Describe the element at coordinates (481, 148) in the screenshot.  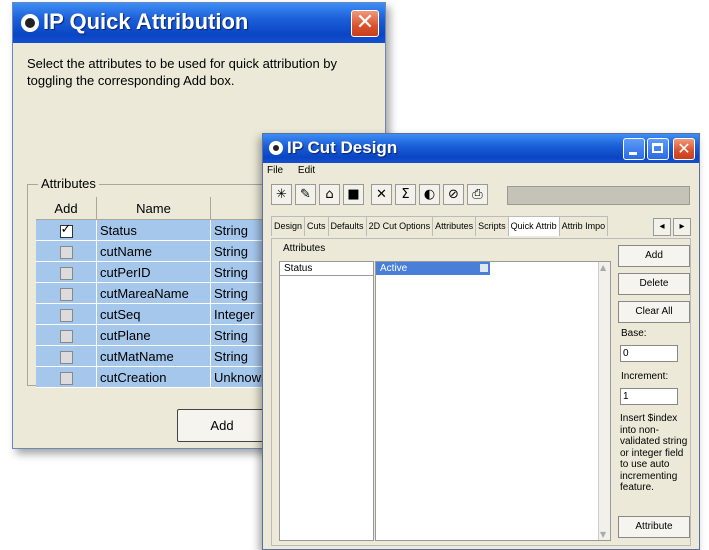
I see `title-bar: IP Cut Design ✕` at that location.